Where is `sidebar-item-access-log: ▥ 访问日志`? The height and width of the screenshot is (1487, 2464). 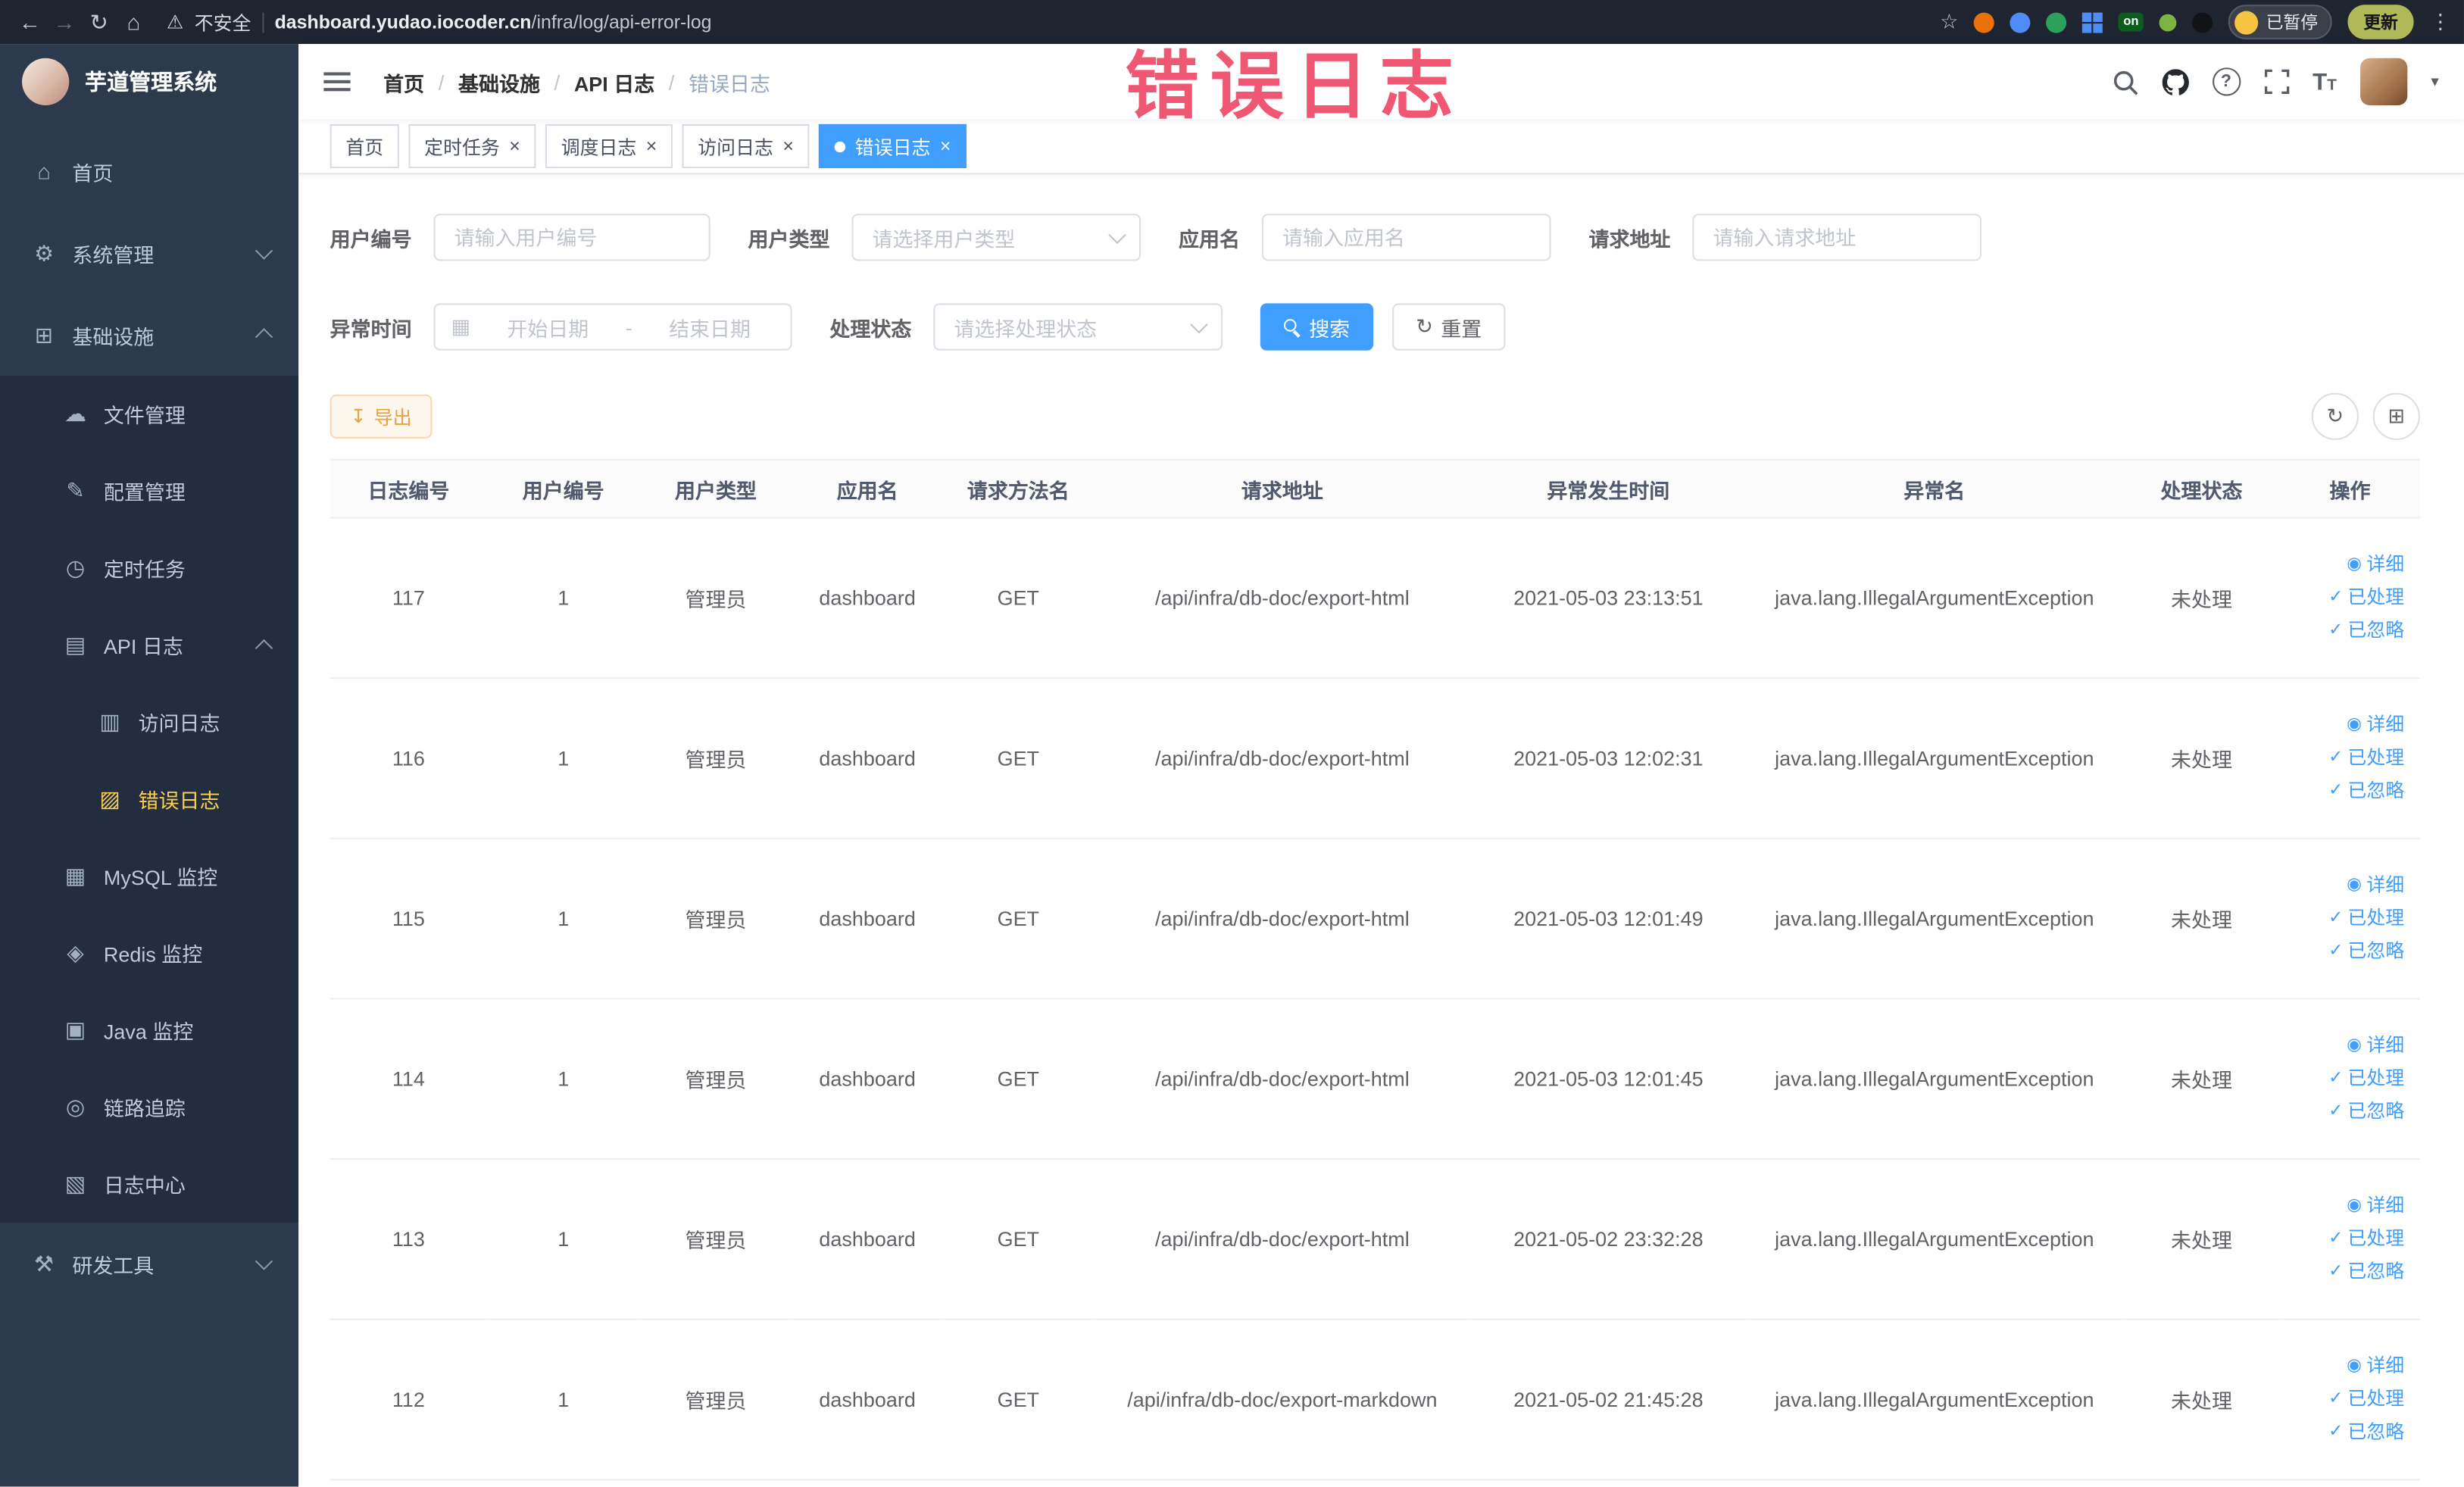
sidebar-item-access-log: ▥ 访问日志 is located at coordinates (149, 722).